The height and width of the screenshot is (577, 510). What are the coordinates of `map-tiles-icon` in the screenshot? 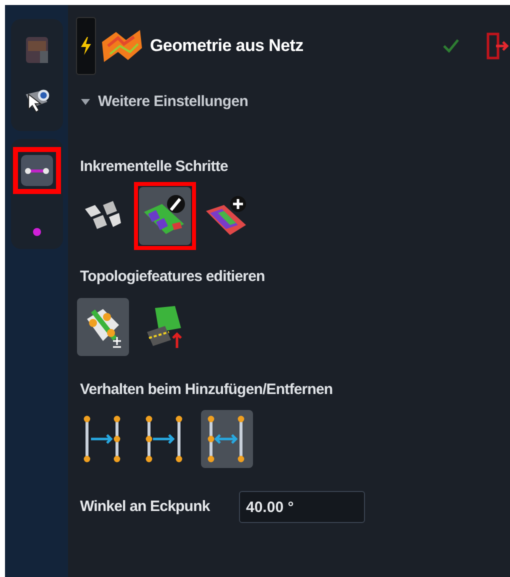 It's located at (122, 46).